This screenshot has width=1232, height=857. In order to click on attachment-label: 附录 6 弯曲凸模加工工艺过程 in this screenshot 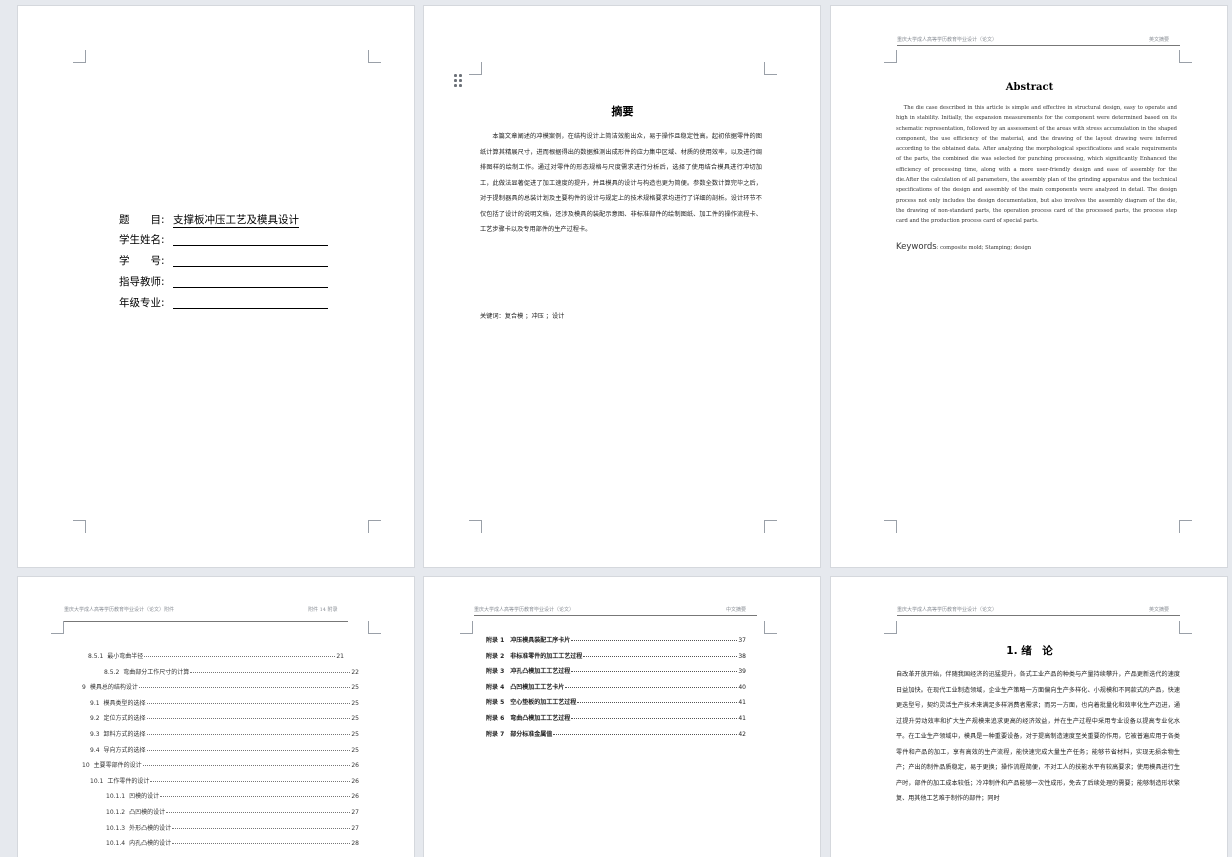, I will do `click(528, 718)`.